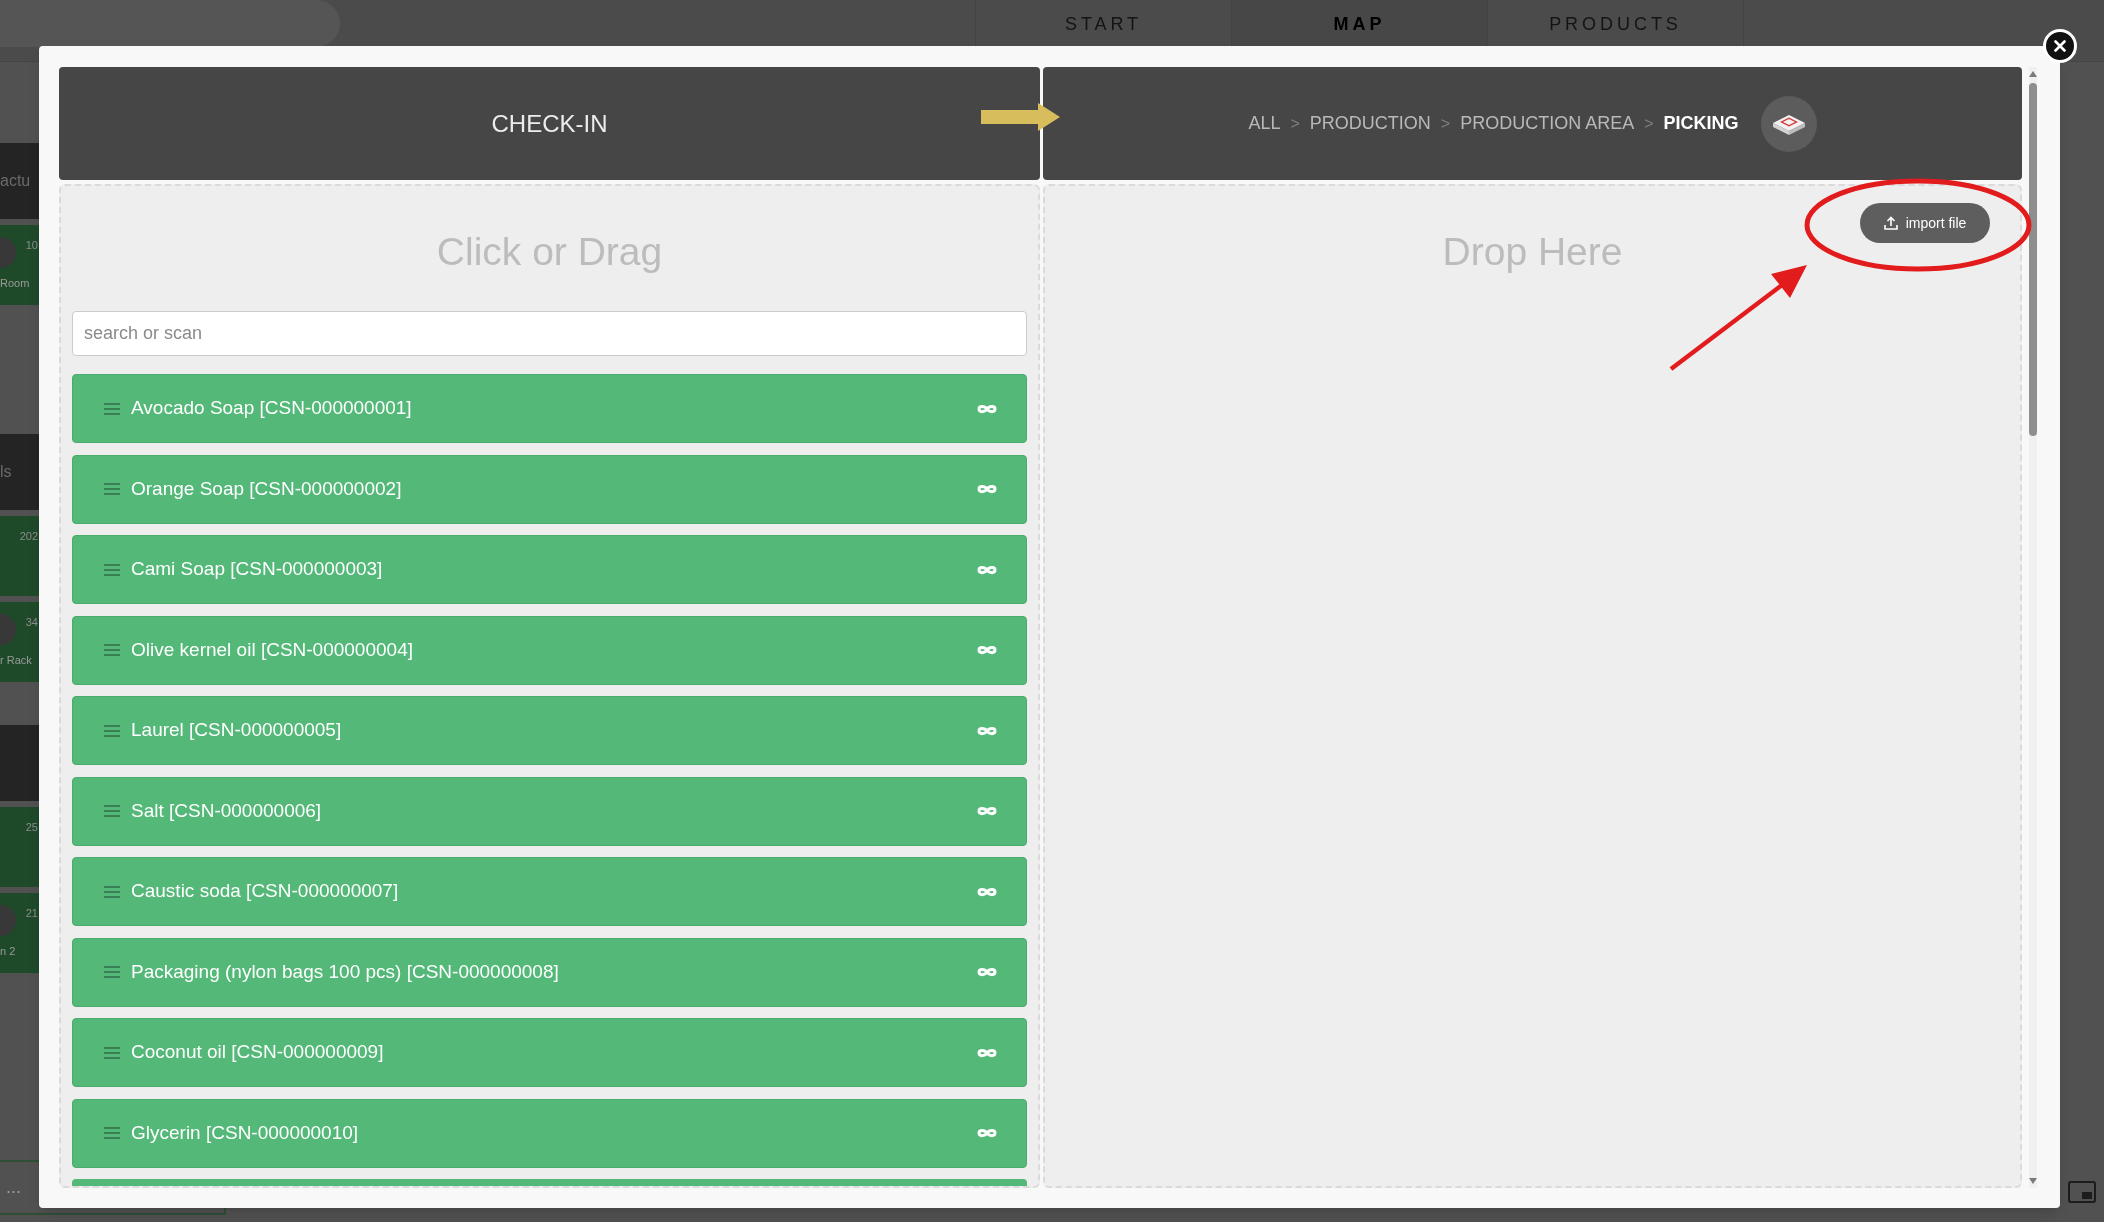  What do you see at coordinates (19, 556) in the screenshot?
I see `product-card: 202` at bounding box center [19, 556].